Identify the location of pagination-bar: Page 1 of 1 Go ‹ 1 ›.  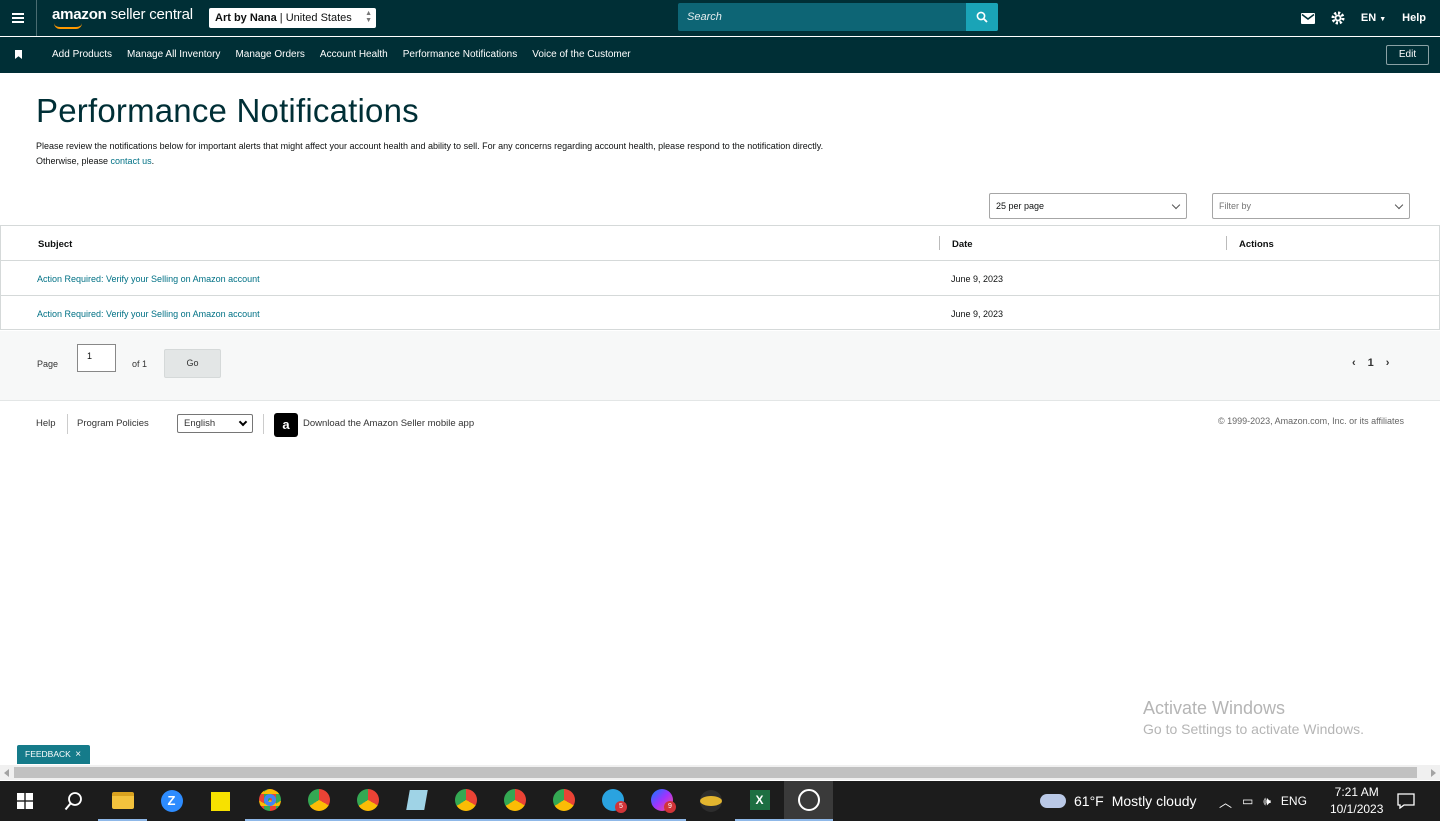
(720, 366).